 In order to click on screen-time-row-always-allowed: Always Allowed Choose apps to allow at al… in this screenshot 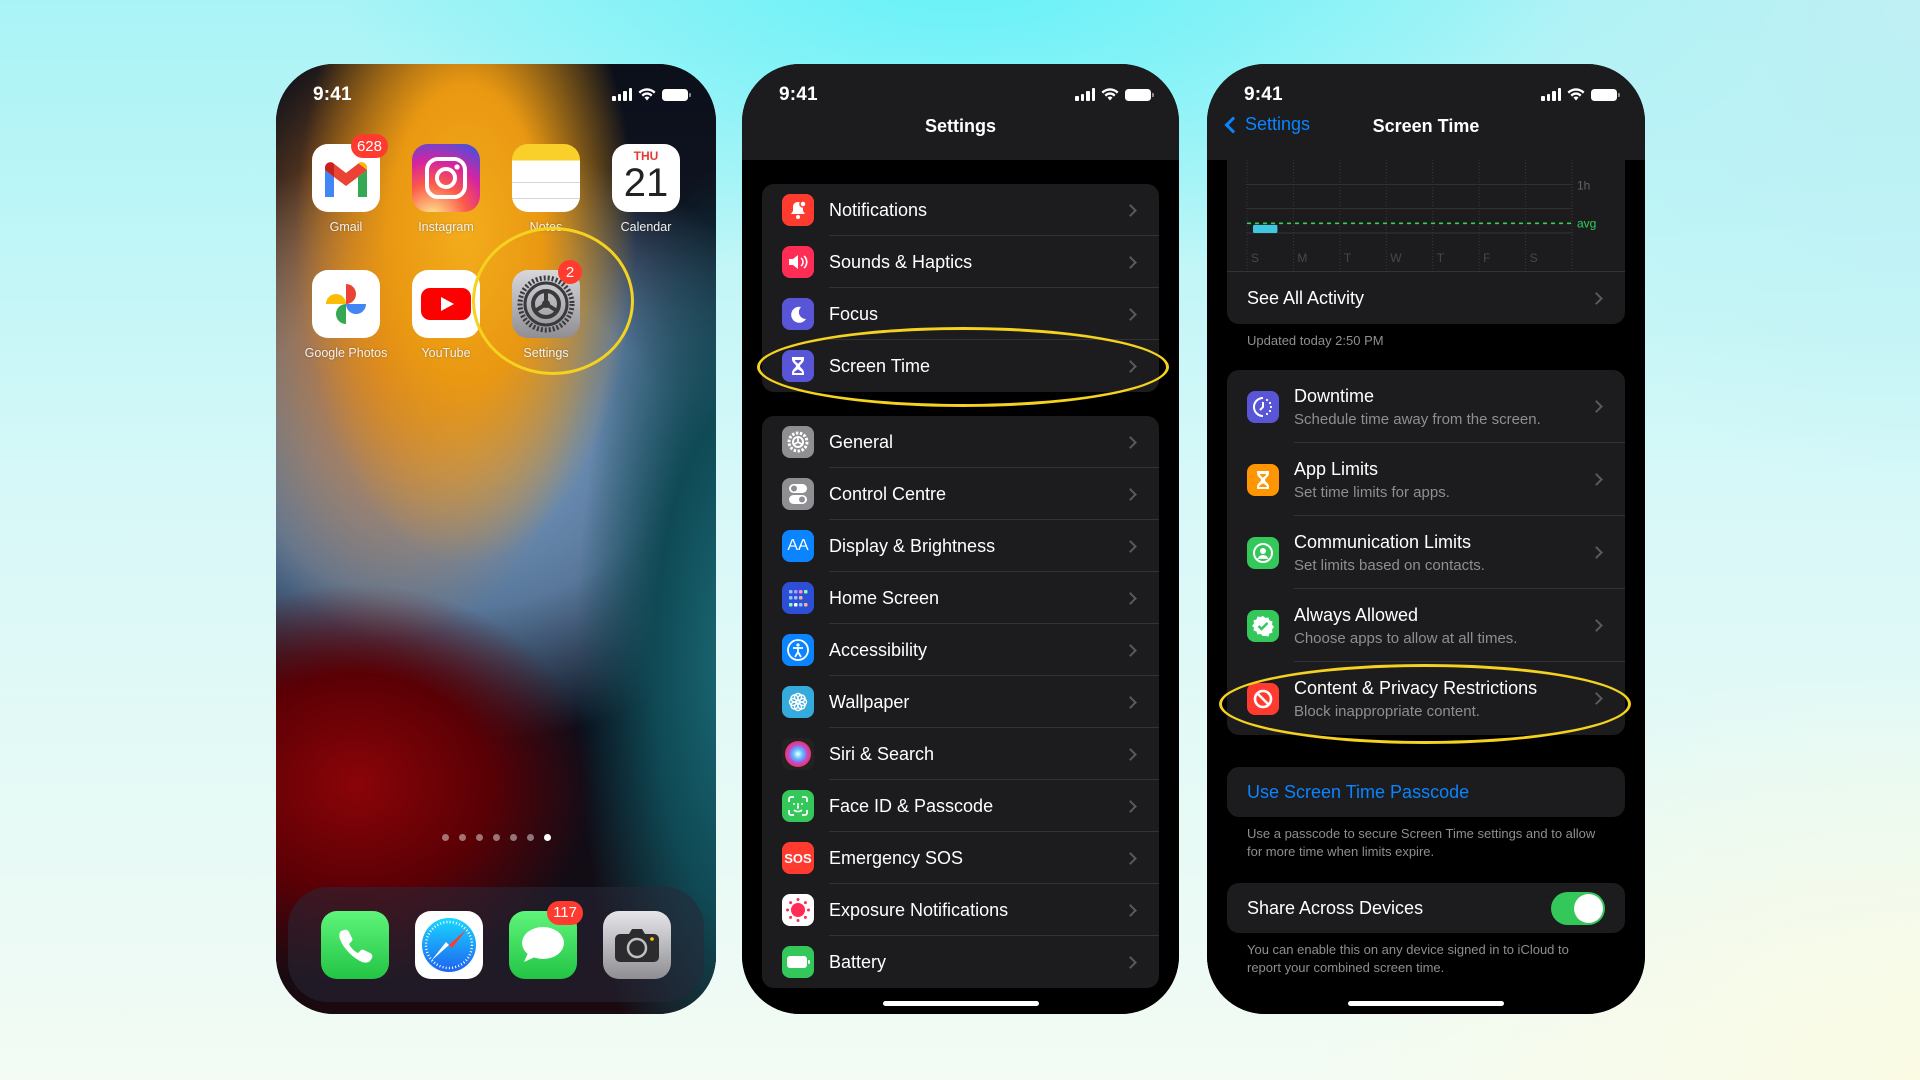, I will do `click(1426, 625)`.